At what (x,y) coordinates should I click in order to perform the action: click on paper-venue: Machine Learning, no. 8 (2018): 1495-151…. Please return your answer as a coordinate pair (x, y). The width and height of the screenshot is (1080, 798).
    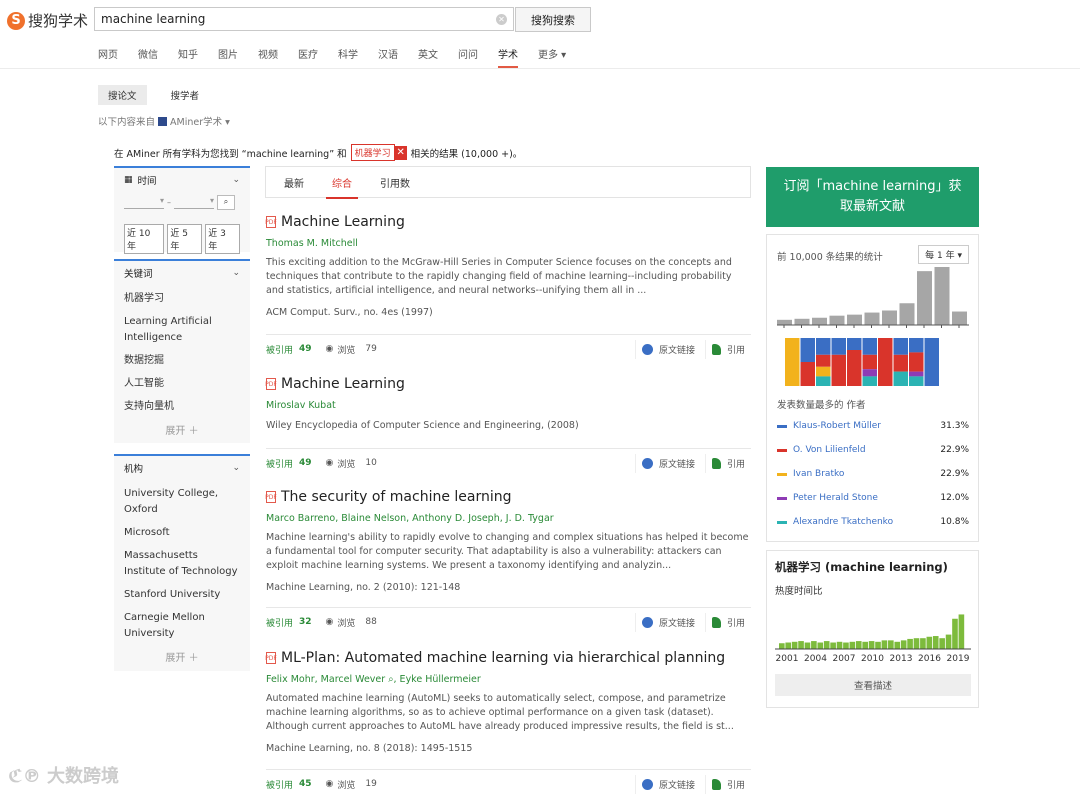
    Looking at the image, I should click on (369, 748).